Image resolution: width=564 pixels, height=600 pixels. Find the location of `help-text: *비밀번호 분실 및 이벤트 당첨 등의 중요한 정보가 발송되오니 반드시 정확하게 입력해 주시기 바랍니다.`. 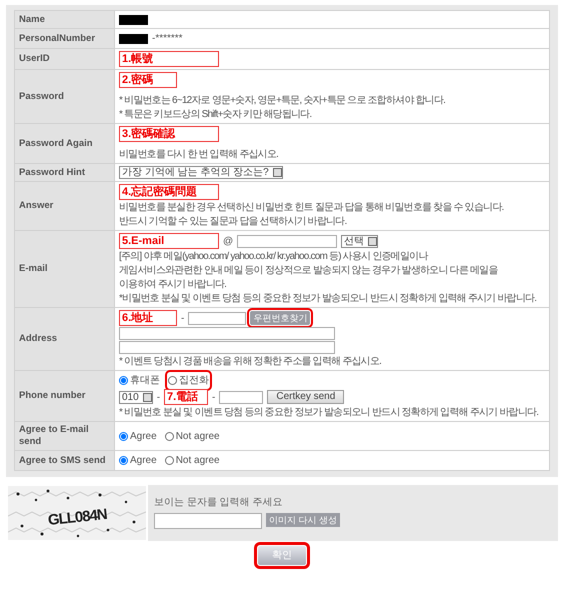

help-text: *비밀번호 분실 및 이벤트 당첨 등의 중요한 정보가 발송되오니 반드시 정확하게 입력해 주시기 바랍니다. is located at coordinates (327, 298).